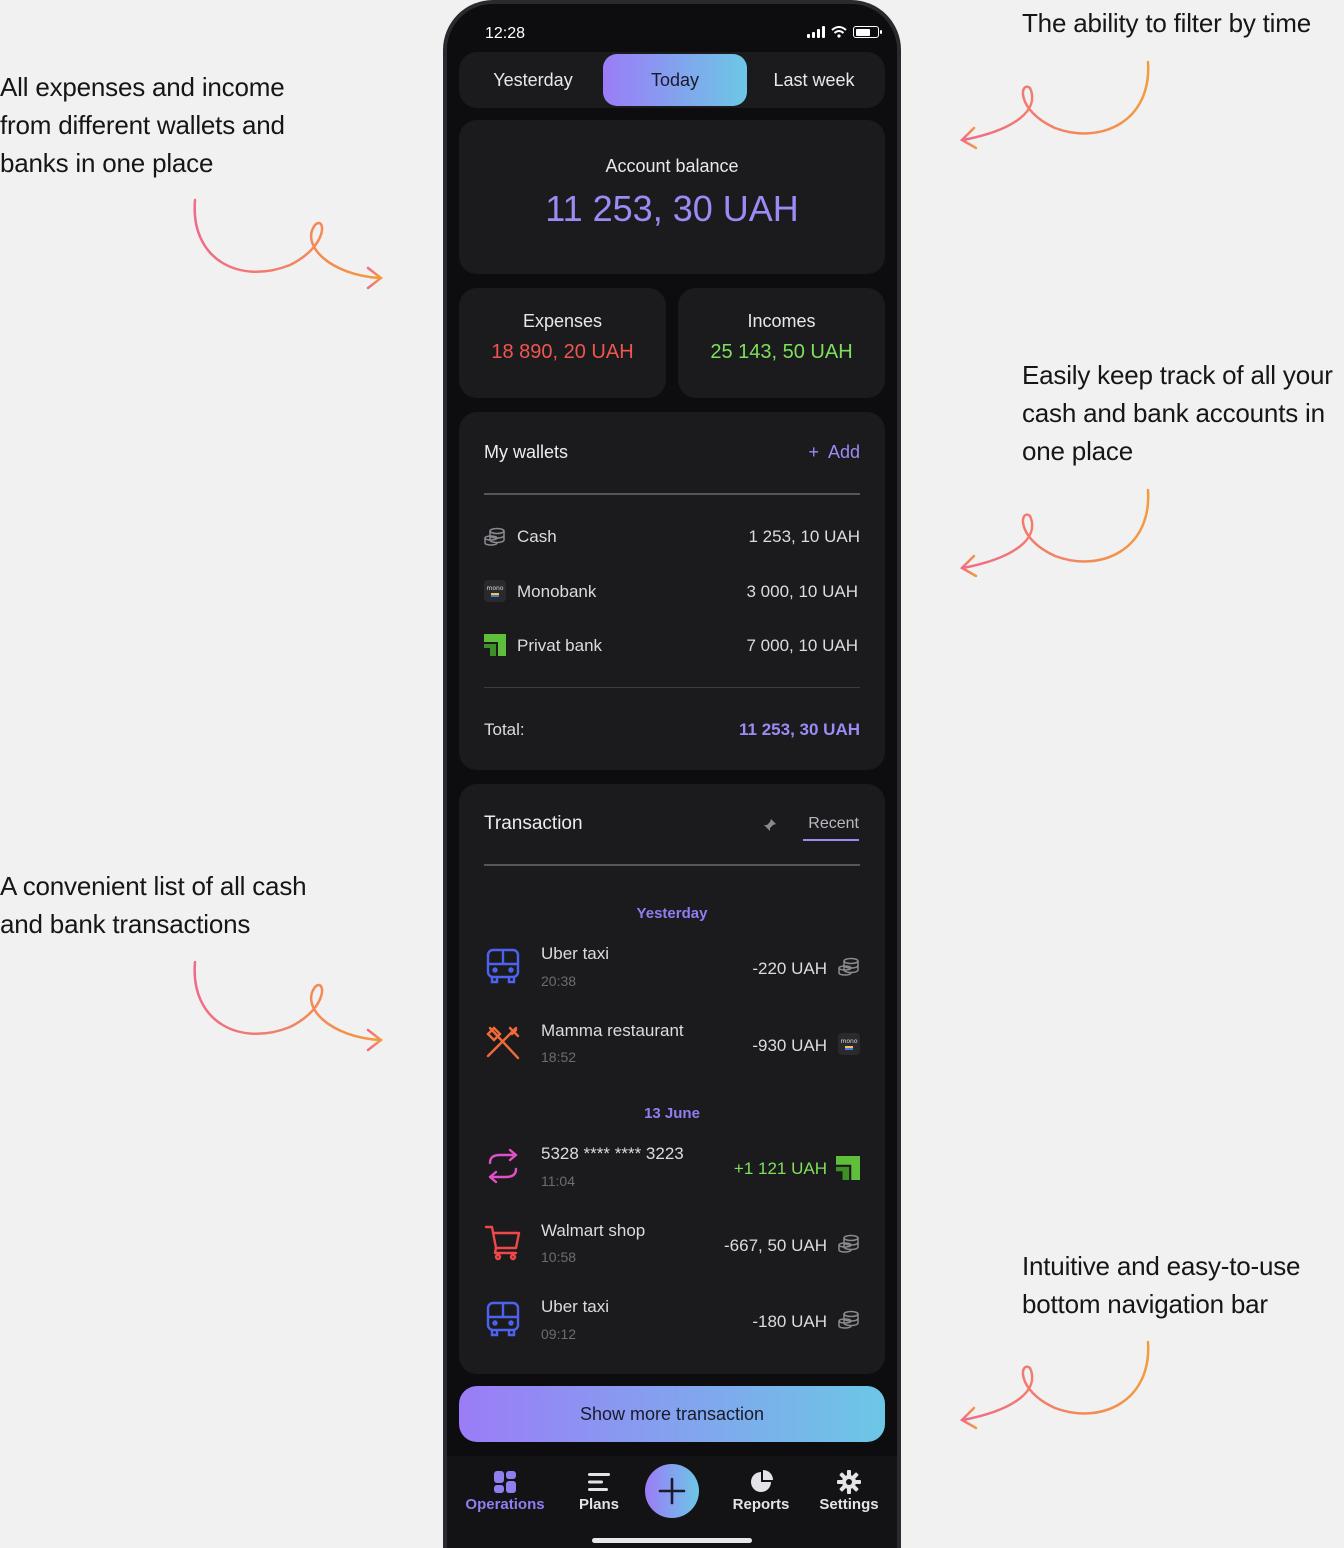 The image size is (1344, 1548). Describe the element at coordinates (849, 1482) in the screenshot. I see `gear-icon` at that location.